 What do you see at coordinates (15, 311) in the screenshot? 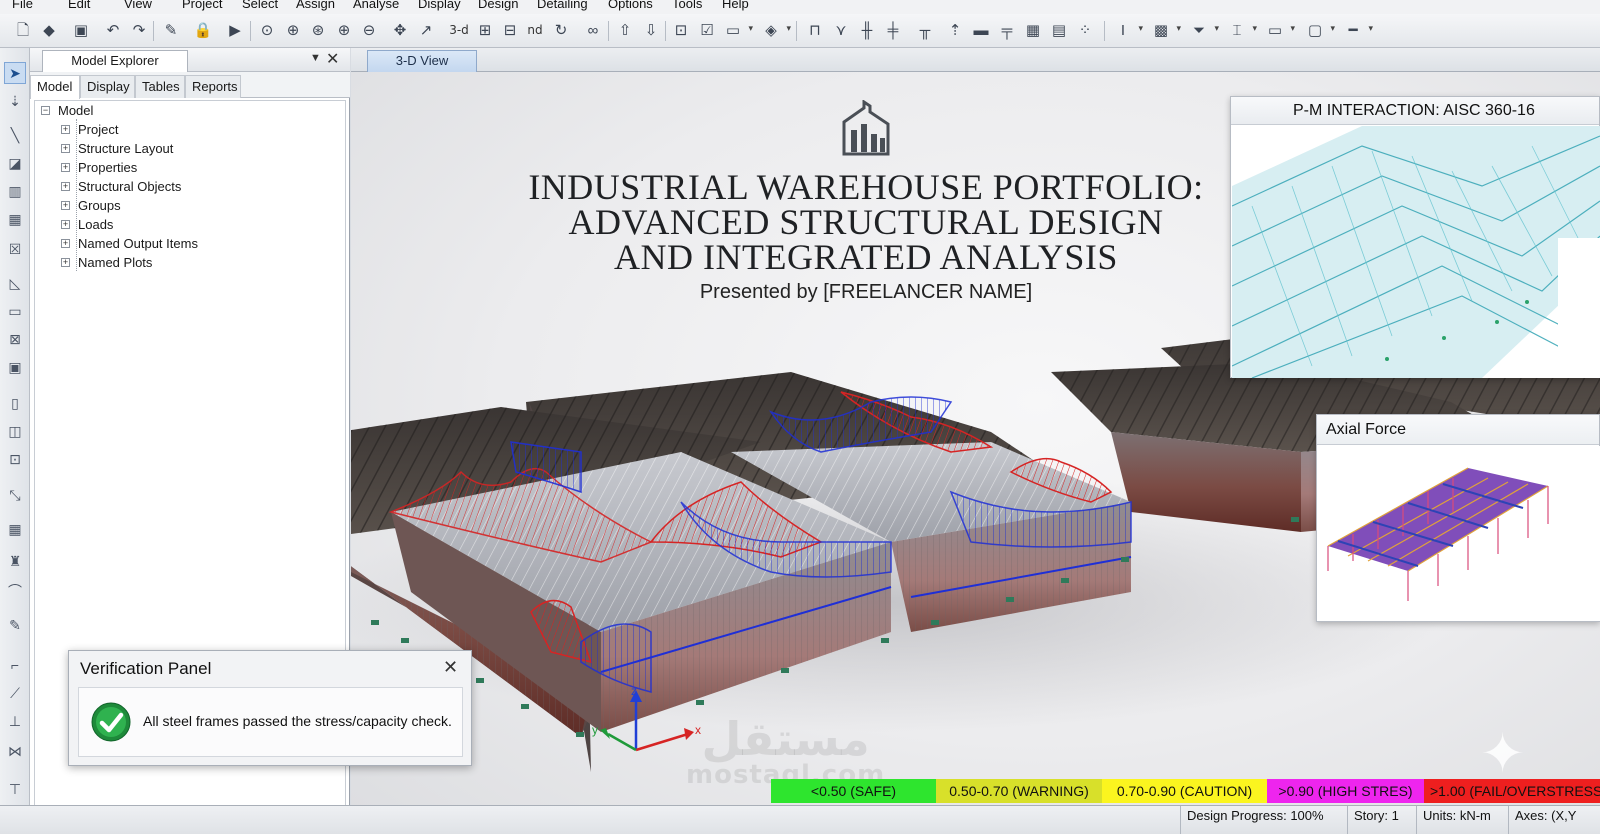
I see `draw-rect-area-icon: ▭` at bounding box center [15, 311].